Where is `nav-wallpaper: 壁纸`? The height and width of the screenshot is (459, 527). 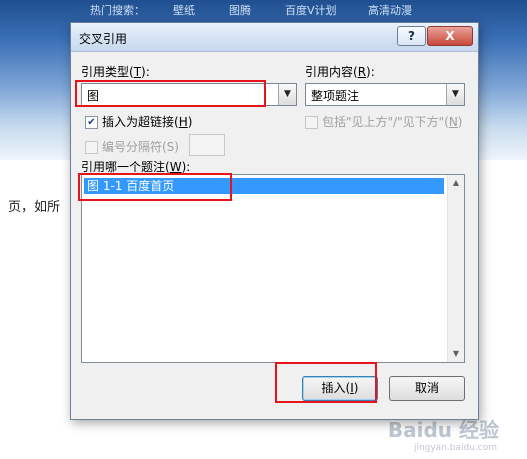 nav-wallpaper: 壁纸 is located at coordinates (184, 10).